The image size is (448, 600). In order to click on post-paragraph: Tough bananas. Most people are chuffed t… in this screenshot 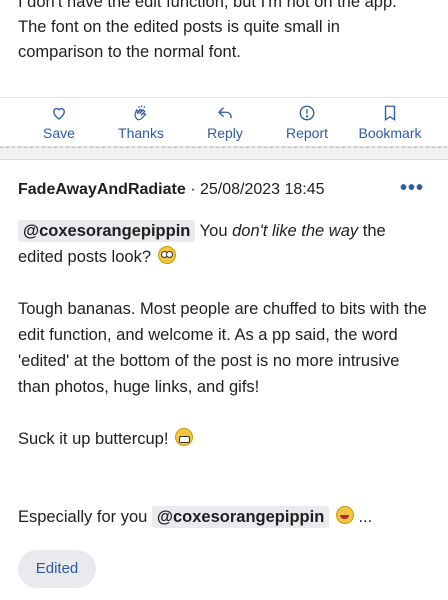, I will do `click(222, 348)`.